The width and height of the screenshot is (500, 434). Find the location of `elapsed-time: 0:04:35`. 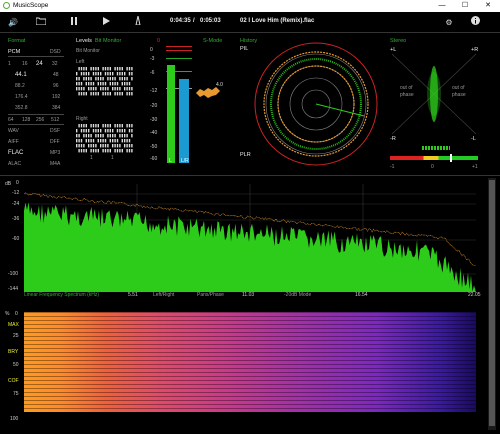

elapsed-time: 0:04:35 is located at coordinates (180, 21).